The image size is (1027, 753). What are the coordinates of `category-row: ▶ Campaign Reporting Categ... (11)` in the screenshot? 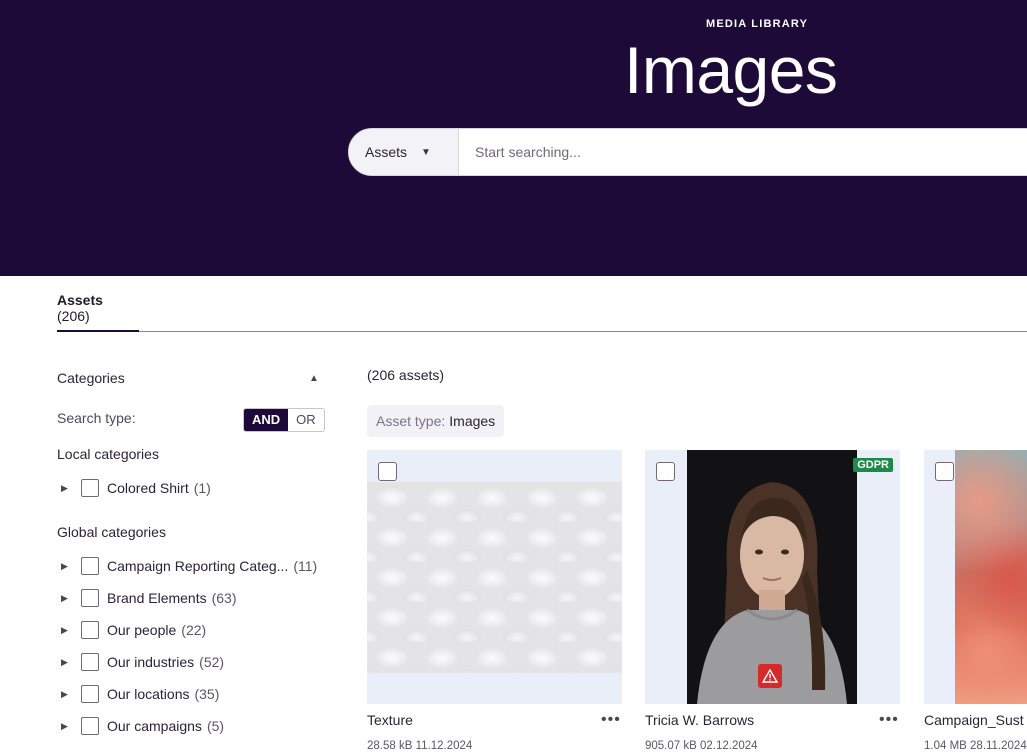 It's located at (193, 566).